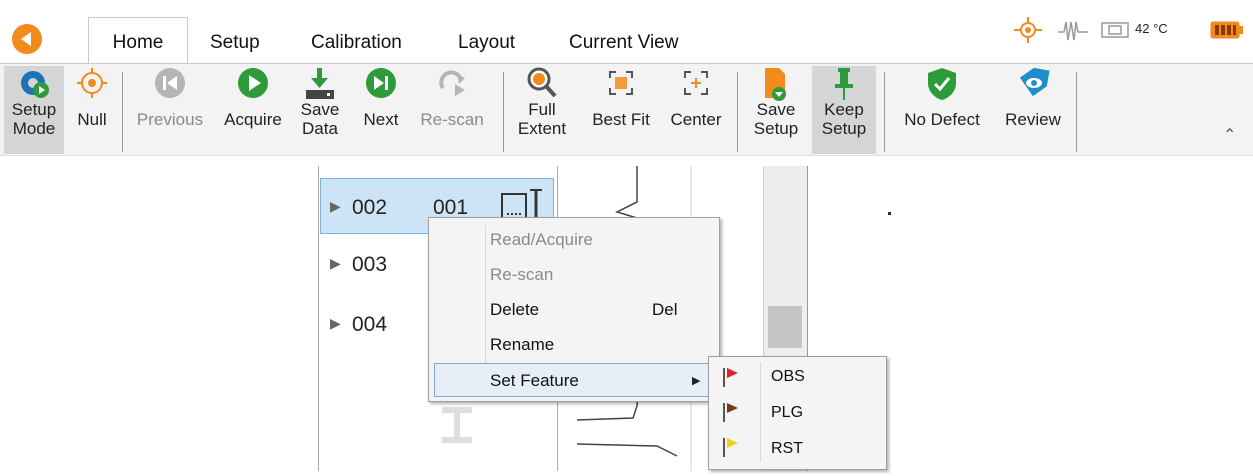 The height and width of the screenshot is (476, 1253). I want to click on next-button: Next, so click(381, 97).